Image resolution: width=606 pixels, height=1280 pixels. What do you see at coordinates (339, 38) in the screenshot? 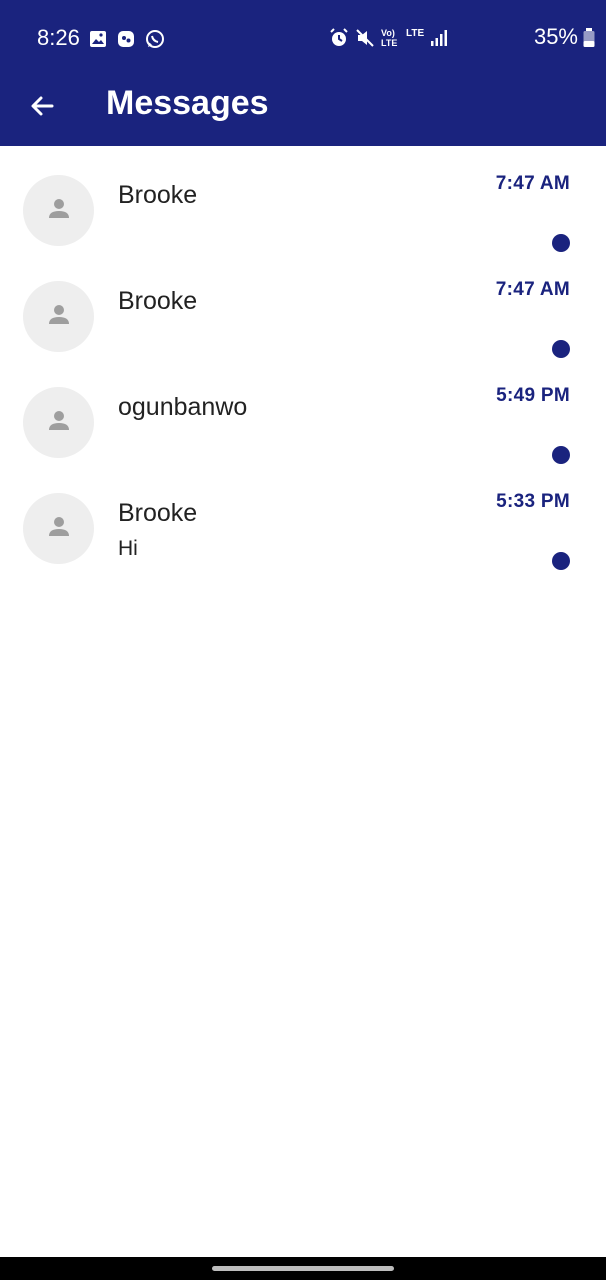
I see `alarm-icon` at bounding box center [339, 38].